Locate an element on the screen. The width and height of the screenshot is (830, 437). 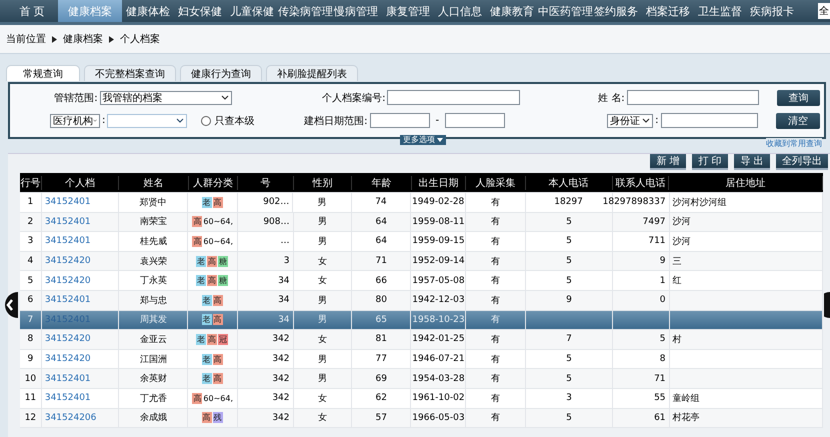
table-cell-text: 红 is located at coordinates (677, 281).